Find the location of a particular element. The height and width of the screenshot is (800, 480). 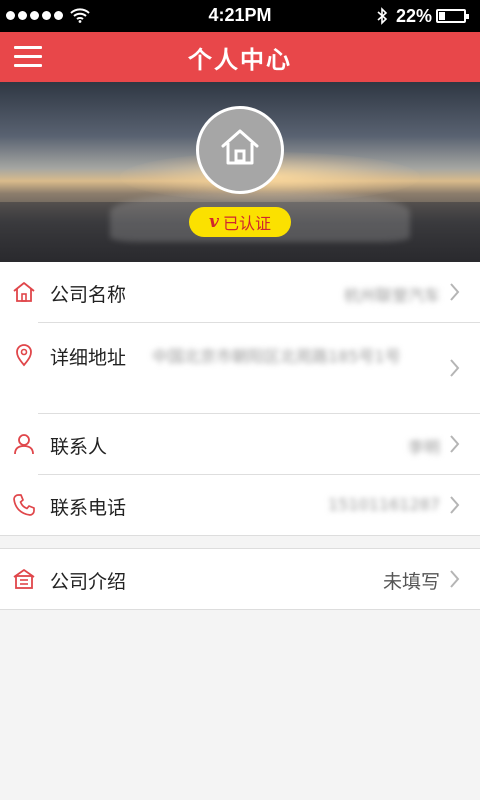

row-label: 详细地址 is located at coordinates (88, 358).